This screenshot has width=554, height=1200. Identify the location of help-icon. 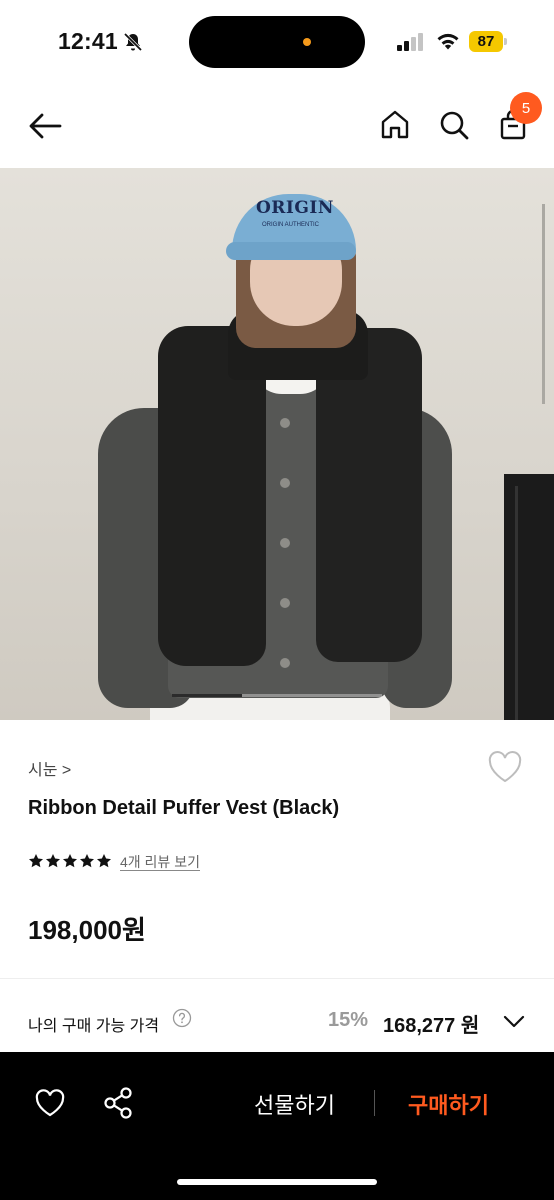
(182, 1018).